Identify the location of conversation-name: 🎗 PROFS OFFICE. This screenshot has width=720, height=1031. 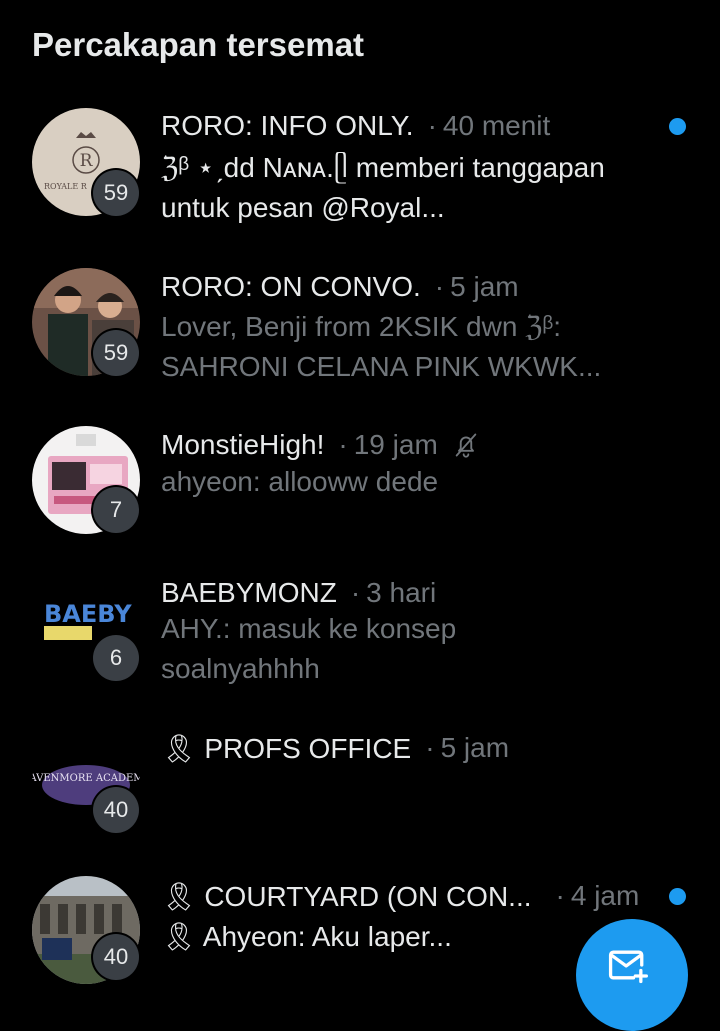
(286, 748).